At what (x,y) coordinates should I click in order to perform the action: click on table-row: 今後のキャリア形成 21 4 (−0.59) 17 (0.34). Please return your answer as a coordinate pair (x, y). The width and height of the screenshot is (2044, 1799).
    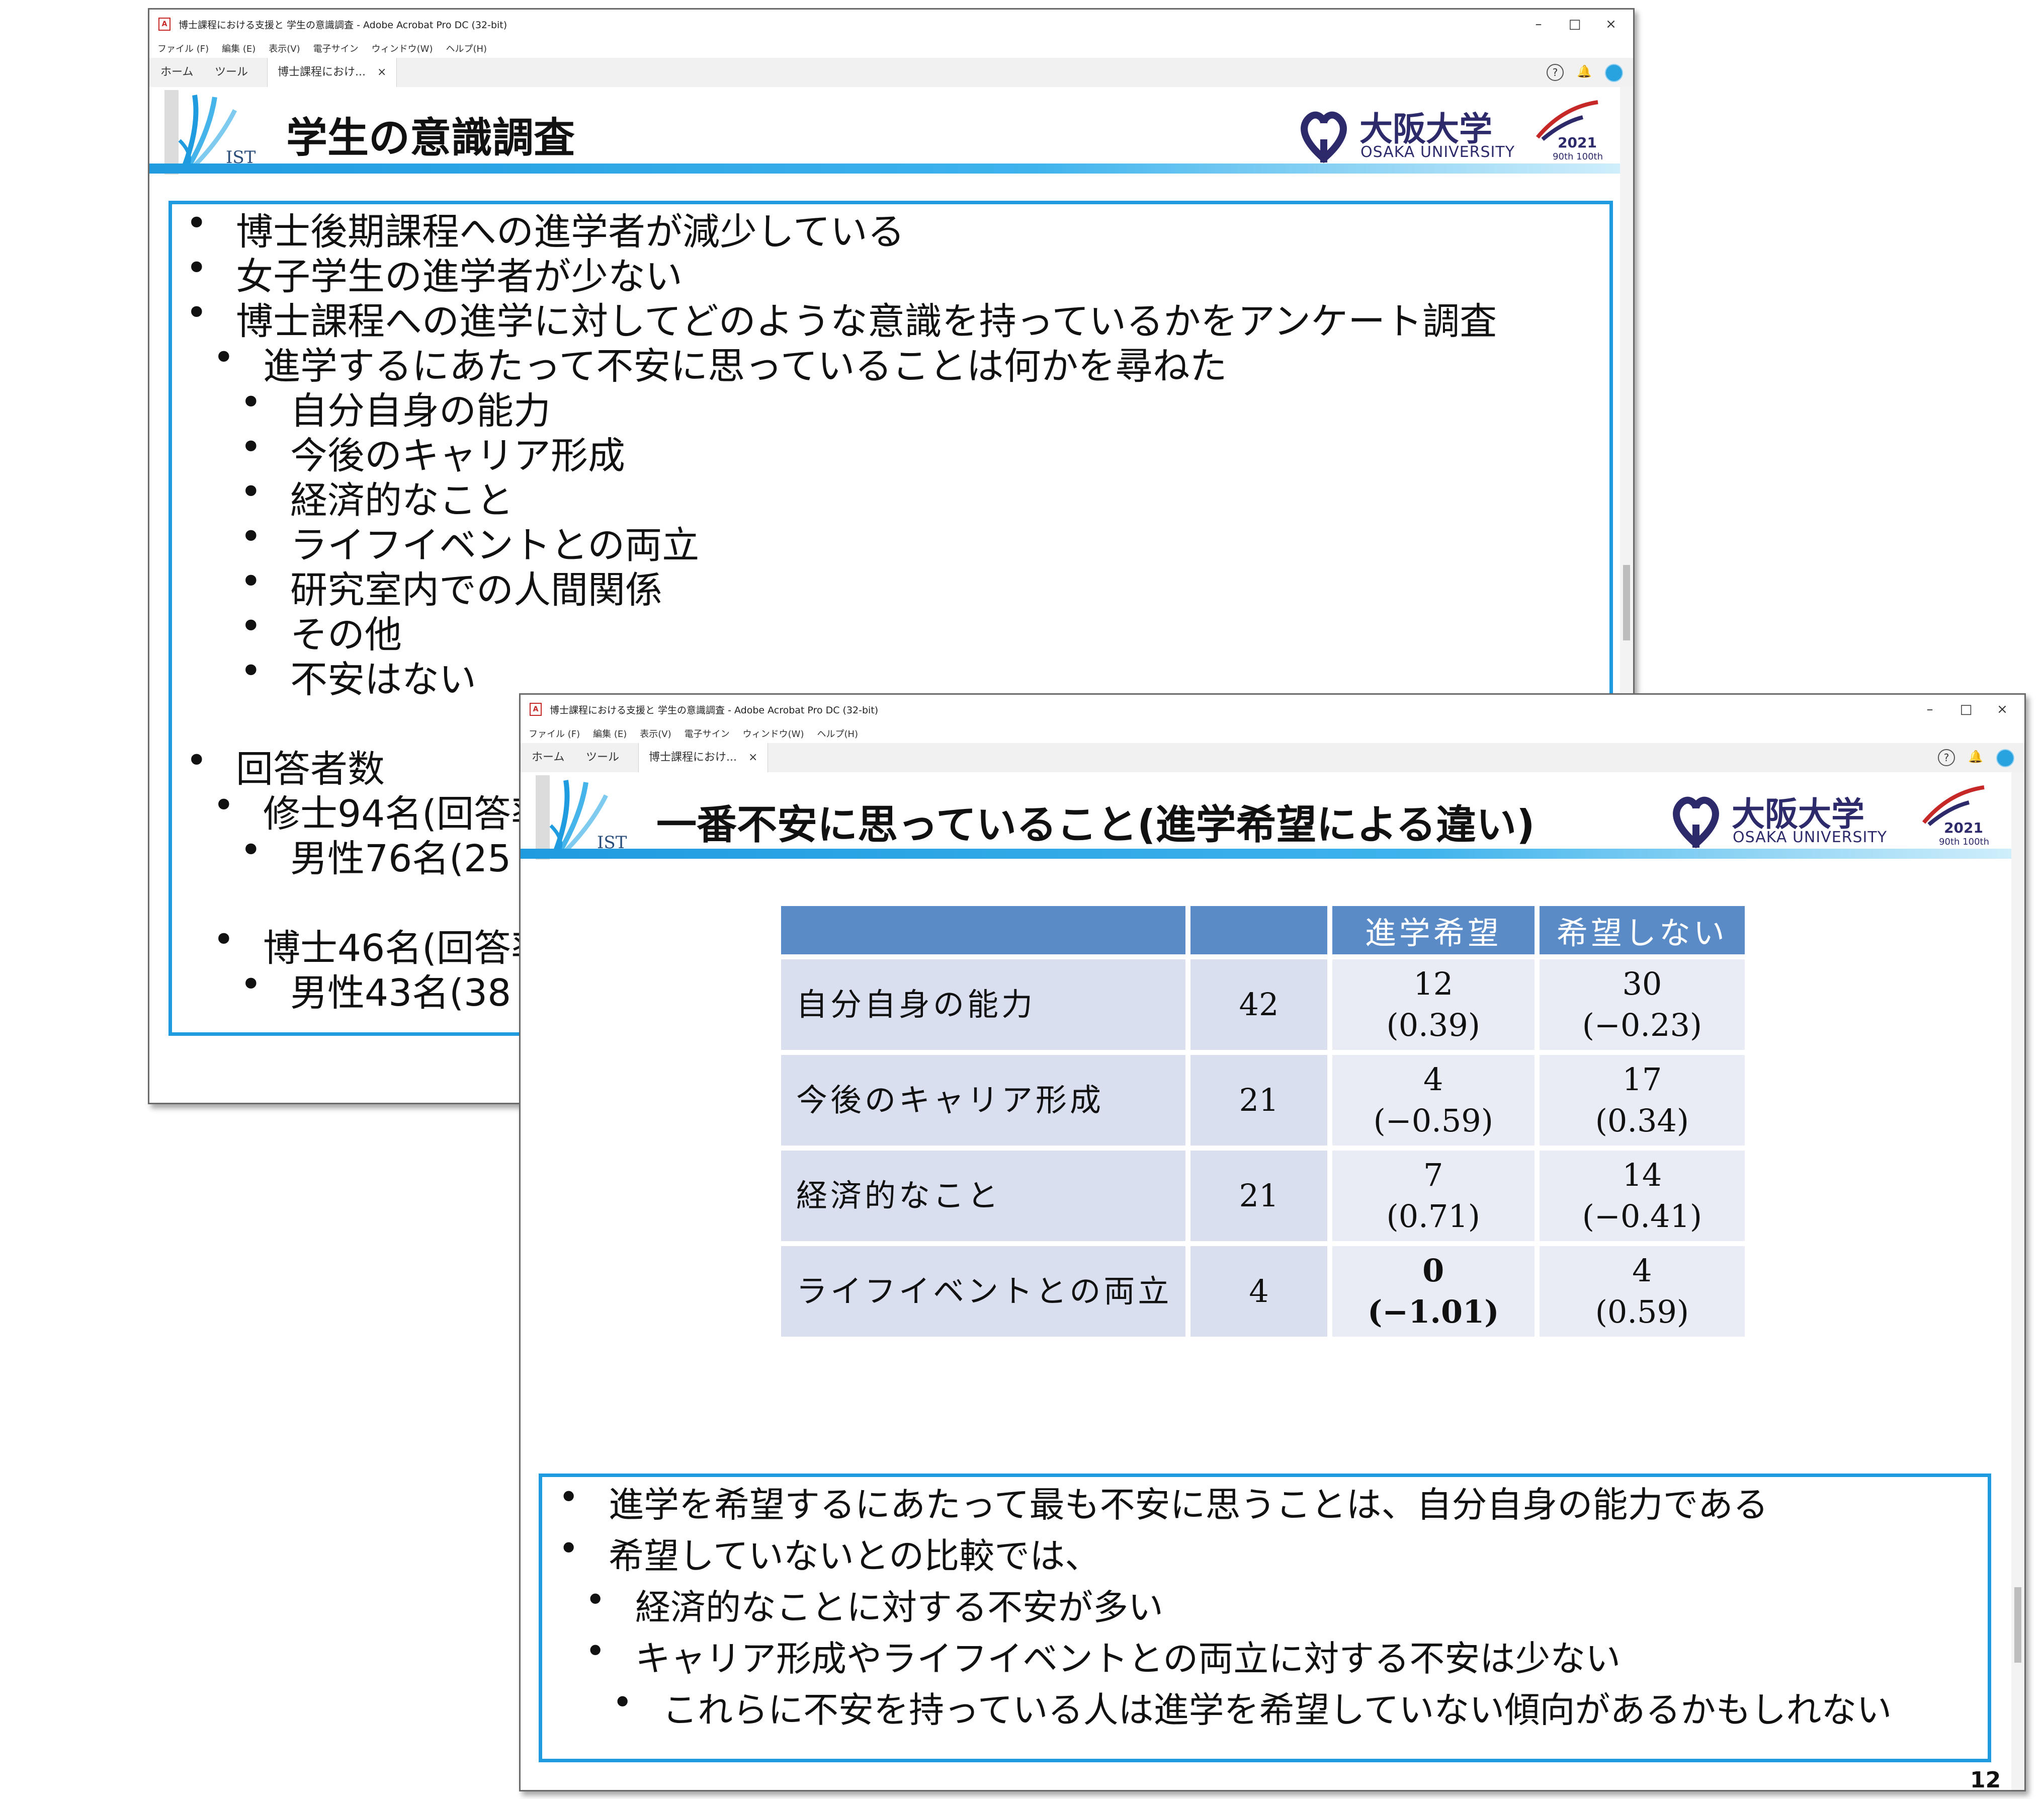
    Looking at the image, I should click on (1263, 1100).